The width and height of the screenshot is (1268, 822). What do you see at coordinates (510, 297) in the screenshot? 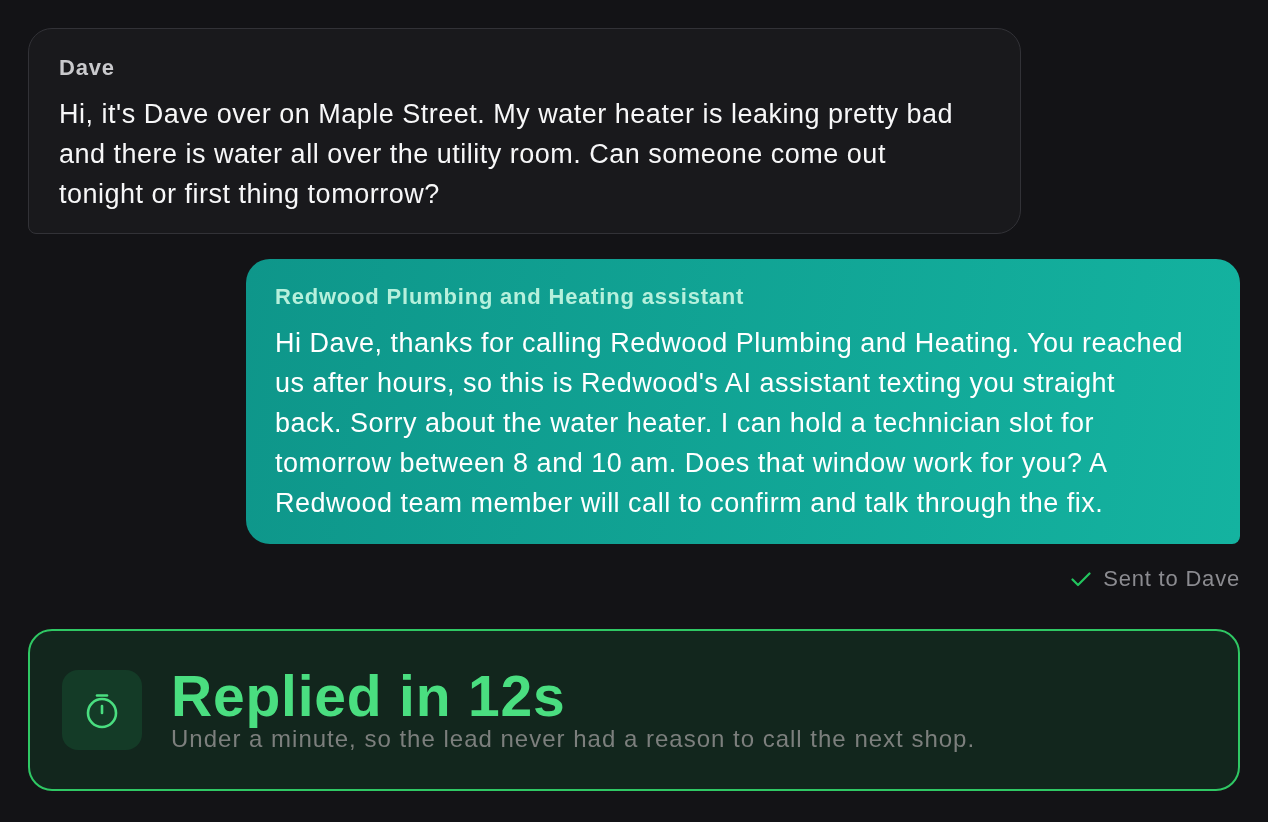
I see `sender-name: Redwood Plumbing and Heating assistant` at bounding box center [510, 297].